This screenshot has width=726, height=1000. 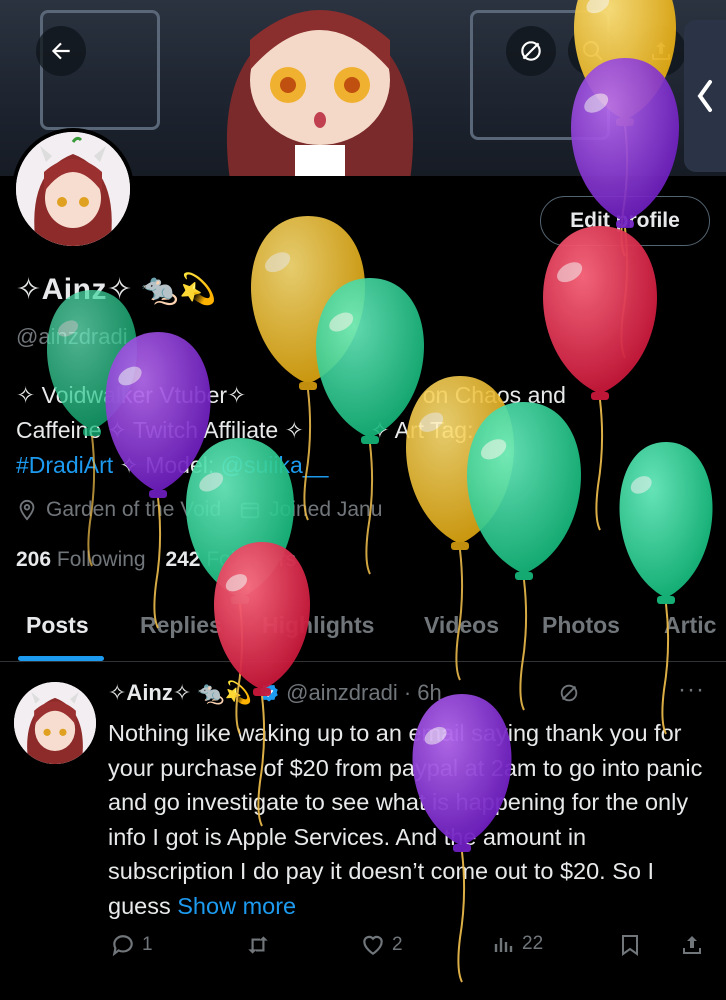 I want to click on profile-meta: Garden of the Void Joined Janu, so click(x=199, y=510).